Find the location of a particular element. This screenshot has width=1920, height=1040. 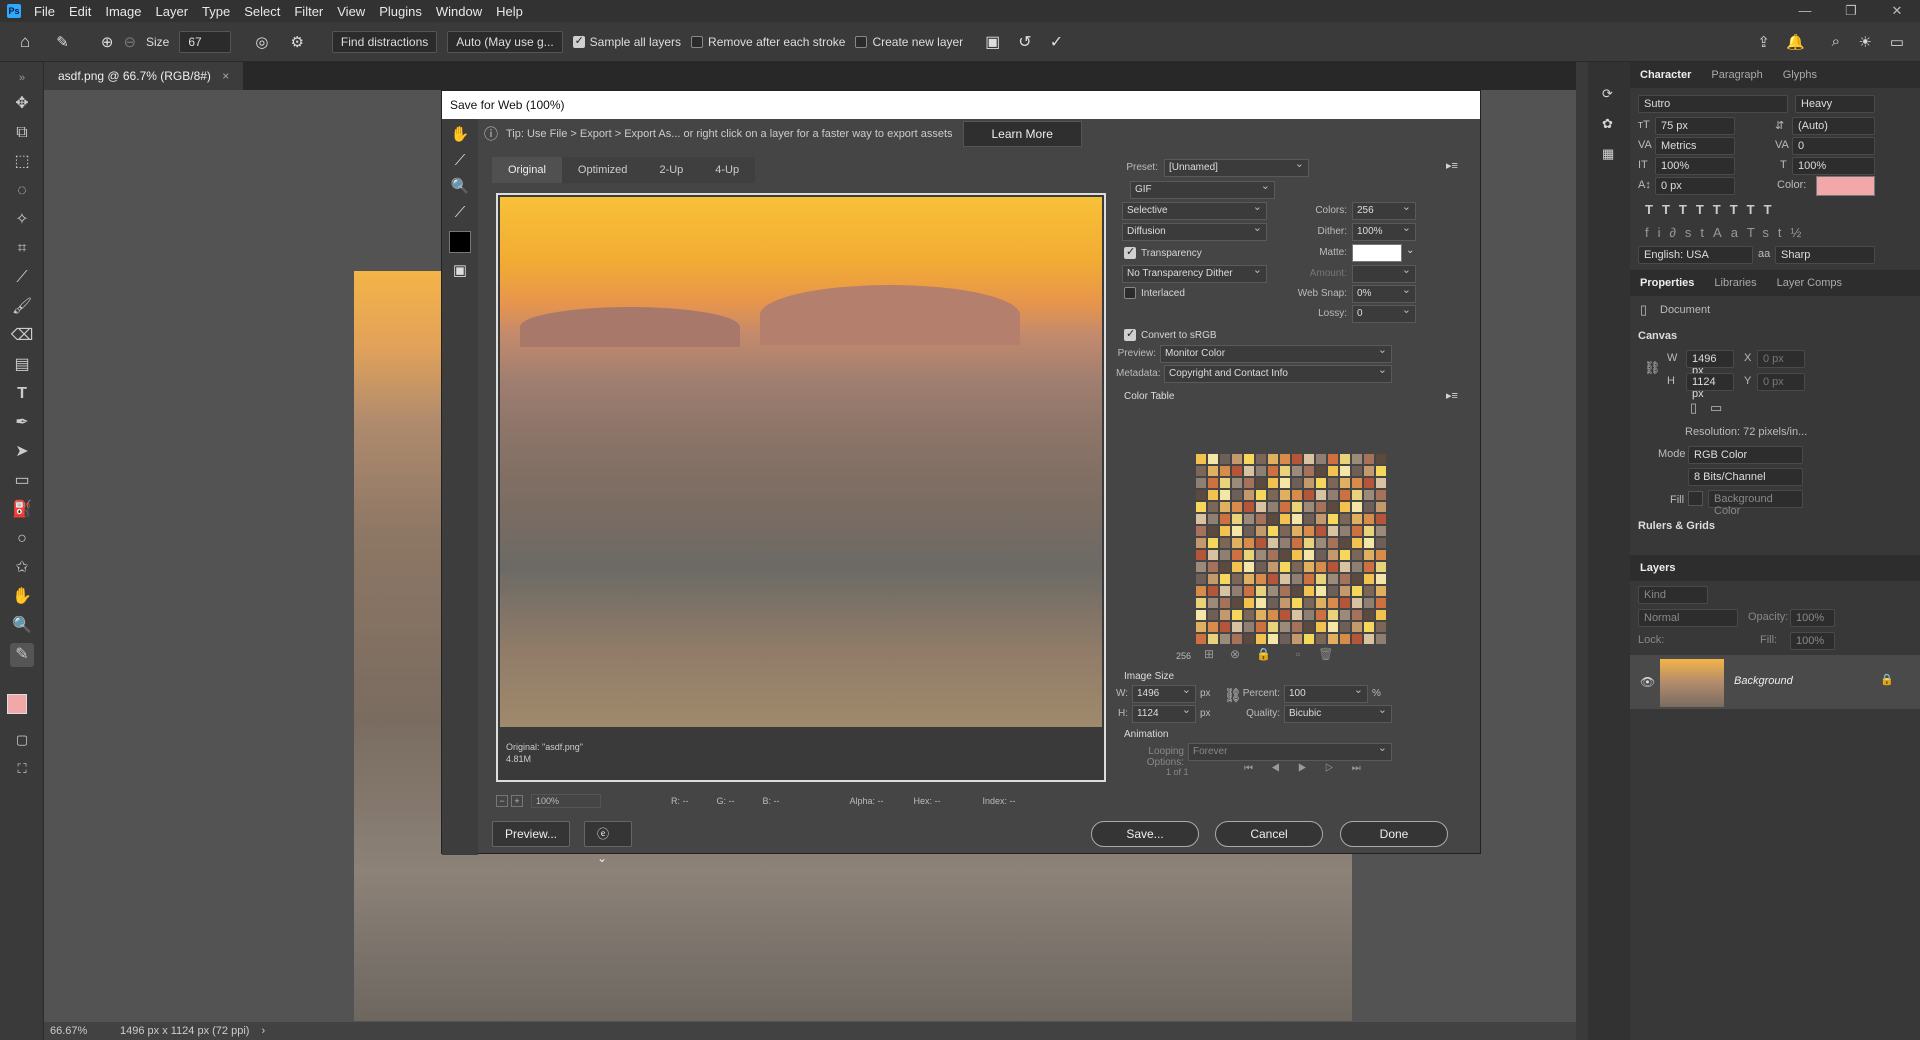

menu-edit: Edit is located at coordinates (80, 11).